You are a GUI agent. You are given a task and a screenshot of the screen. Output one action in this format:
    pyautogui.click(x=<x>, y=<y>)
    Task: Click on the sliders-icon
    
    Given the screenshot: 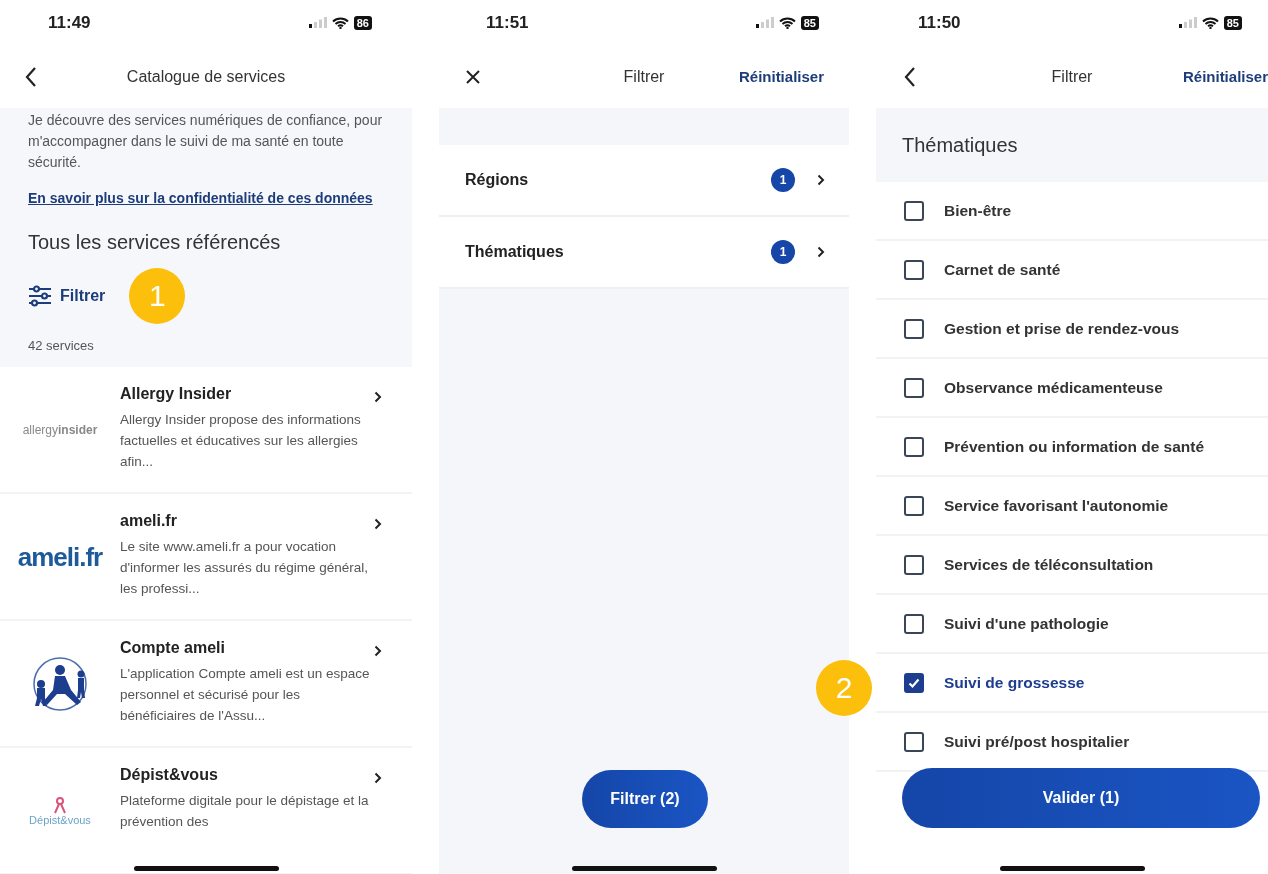 What is the action you would take?
    pyautogui.click(x=40, y=296)
    